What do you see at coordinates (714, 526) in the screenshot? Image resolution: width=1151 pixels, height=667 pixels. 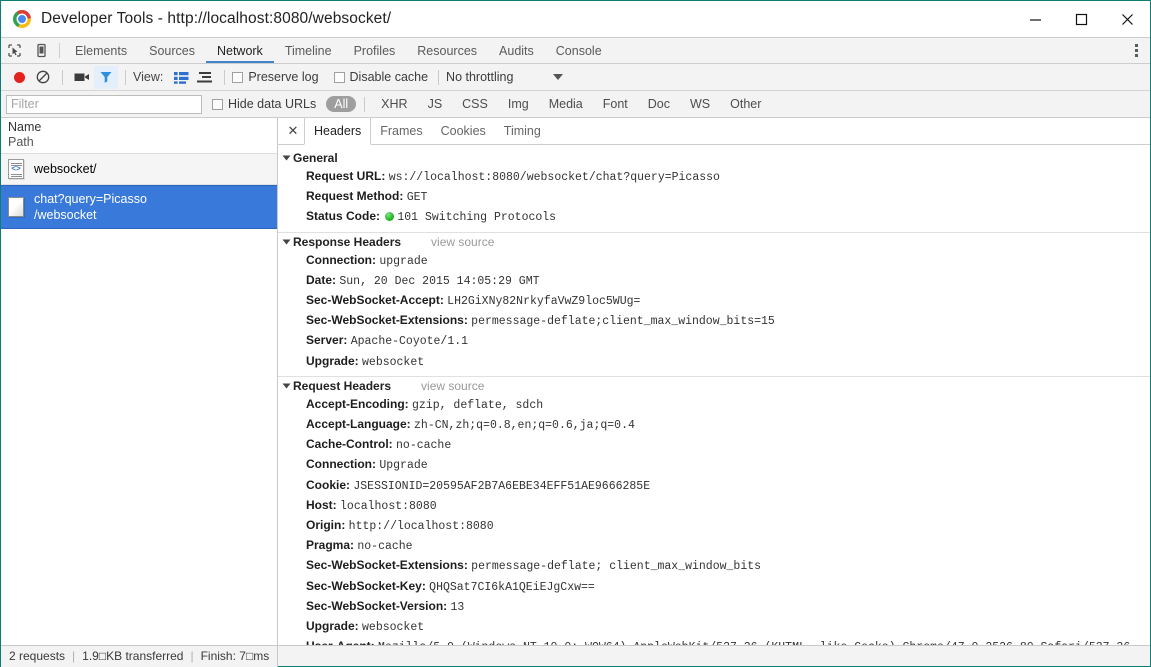 I see `header-row: Origin: http://localhost:8080` at bounding box center [714, 526].